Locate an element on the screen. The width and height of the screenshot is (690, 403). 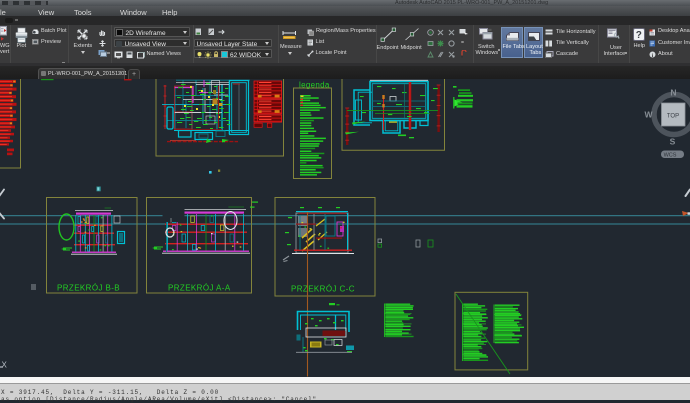
svg-text: WCS is located at coordinates (670, 156).